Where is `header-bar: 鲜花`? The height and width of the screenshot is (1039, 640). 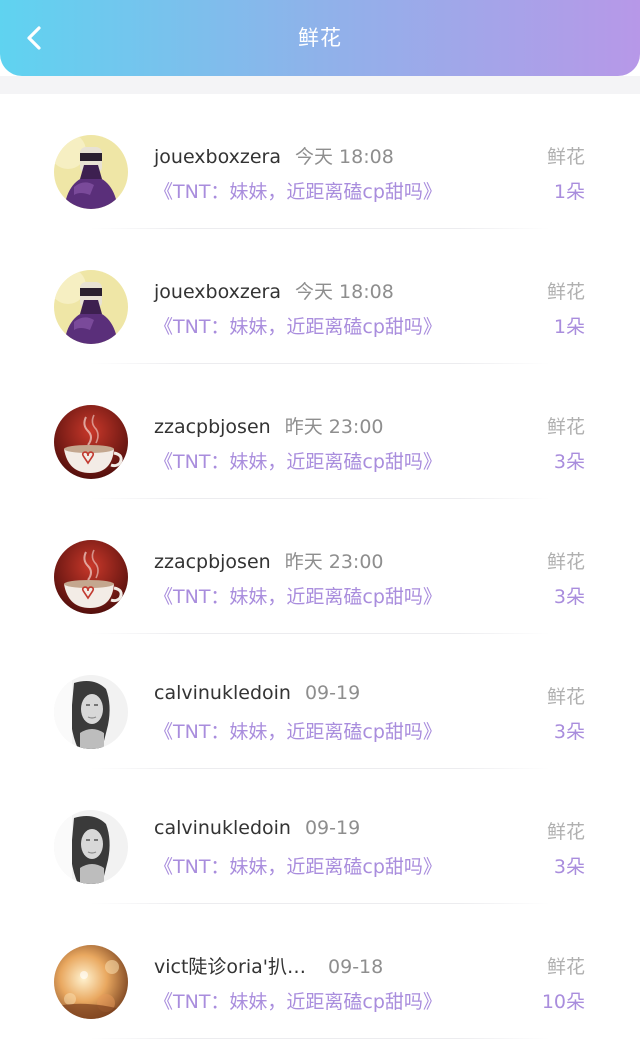 header-bar: 鲜花 is located at coordinates (320, 38).